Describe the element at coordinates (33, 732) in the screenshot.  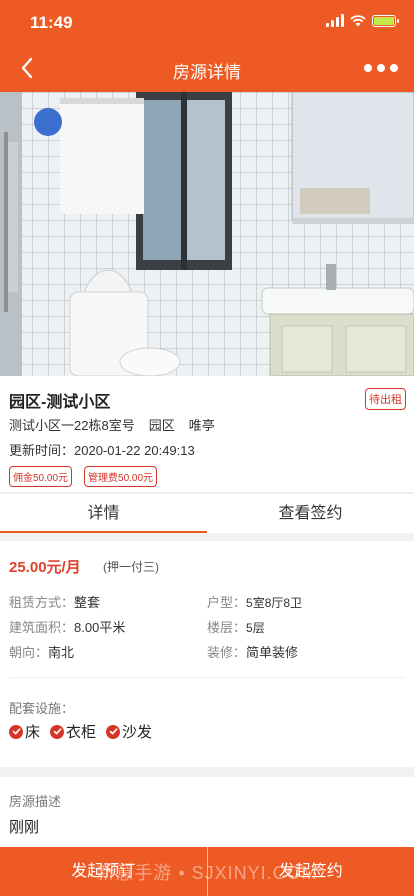
I see `facility-label: 床` at that location.